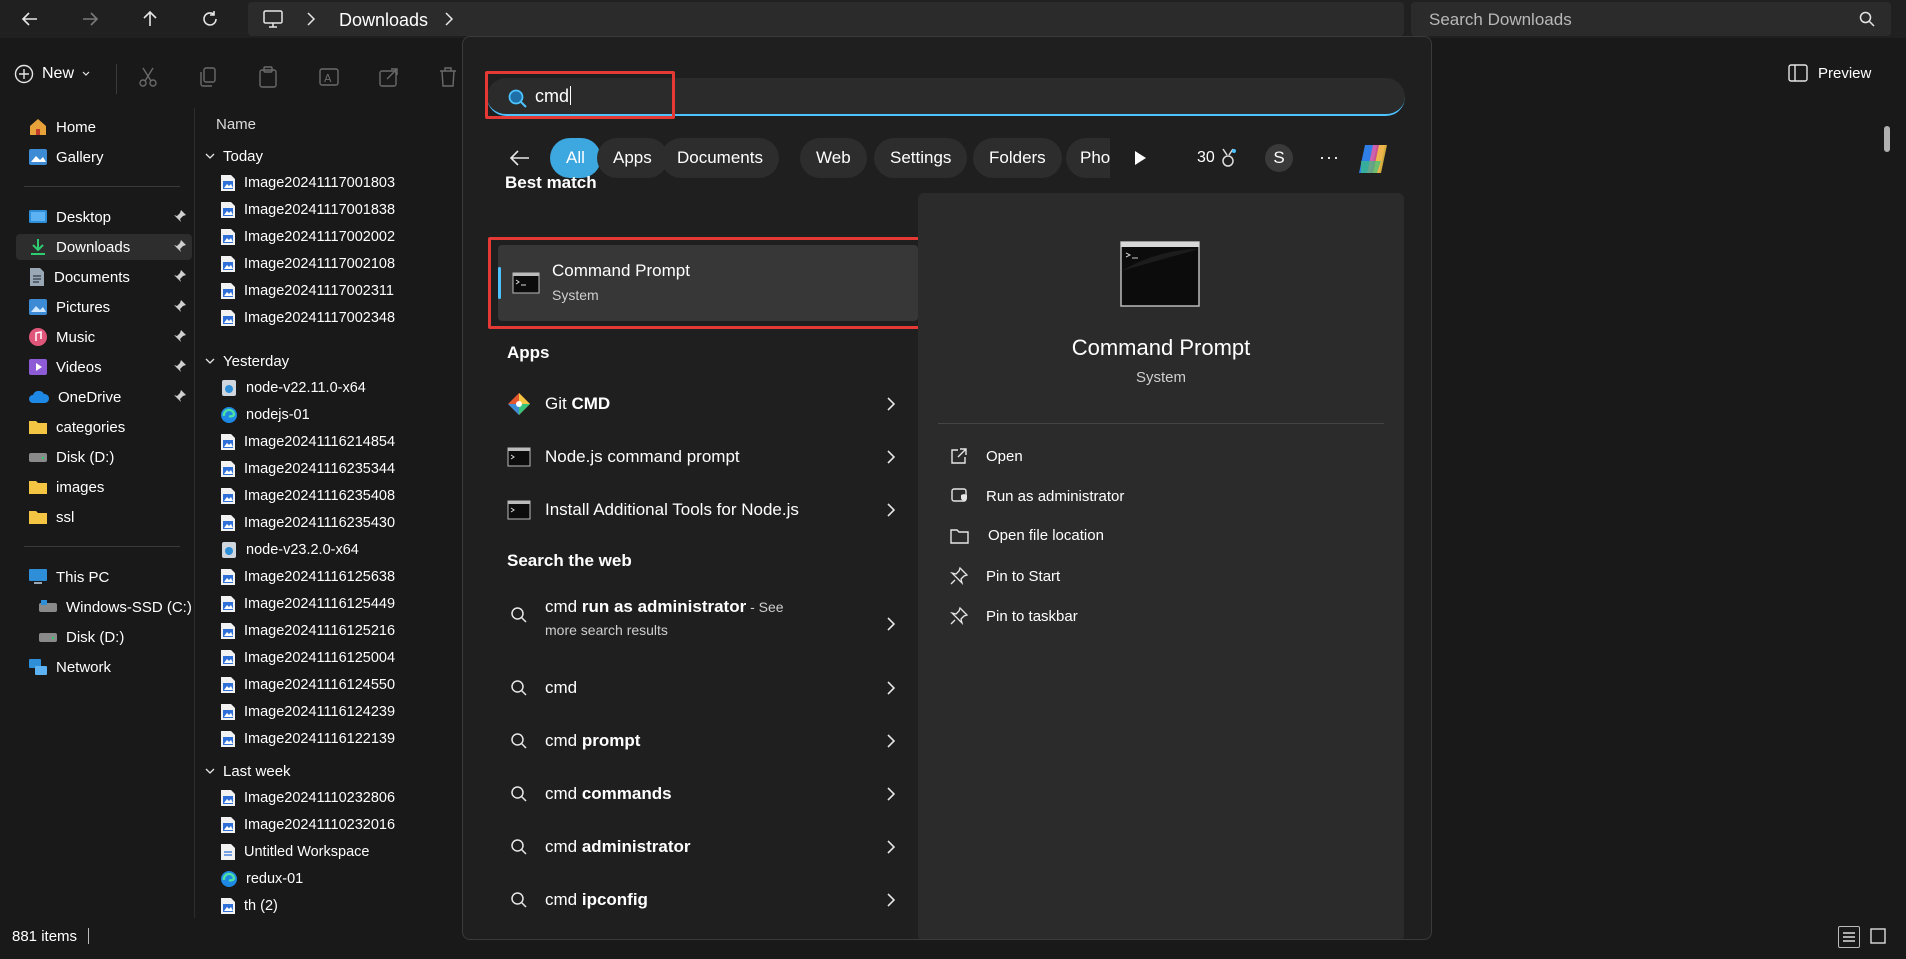  What do you see at coordinates (1217, 158) in the screenshot?
I see `rewards-points: 30` at bounding box center [1217, 158].